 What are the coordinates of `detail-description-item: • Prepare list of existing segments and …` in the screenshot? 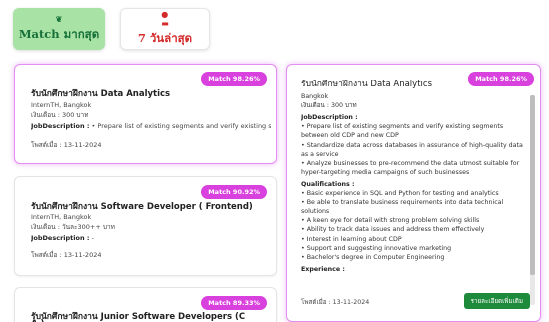 It's located at (402, 131).